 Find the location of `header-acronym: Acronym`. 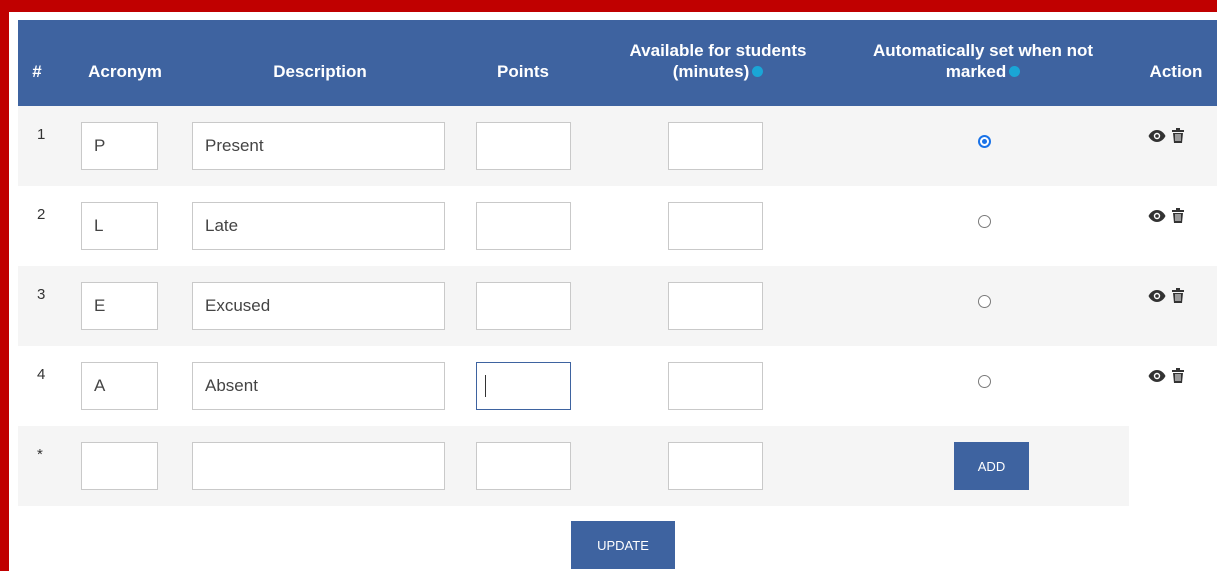

header-acronym: Acronym is located at coordinates (125, 71).